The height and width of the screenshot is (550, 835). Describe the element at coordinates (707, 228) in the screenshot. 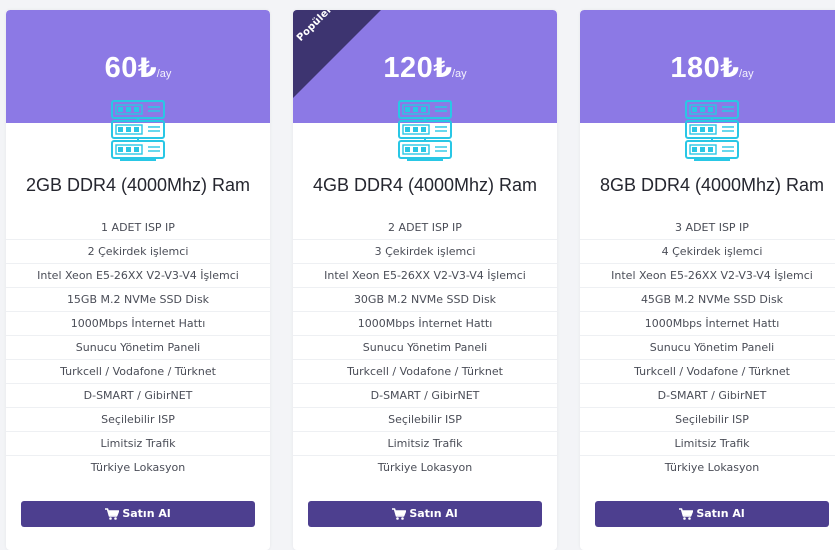

I see `feature-item: 3 ADET ISP IP` at that location.